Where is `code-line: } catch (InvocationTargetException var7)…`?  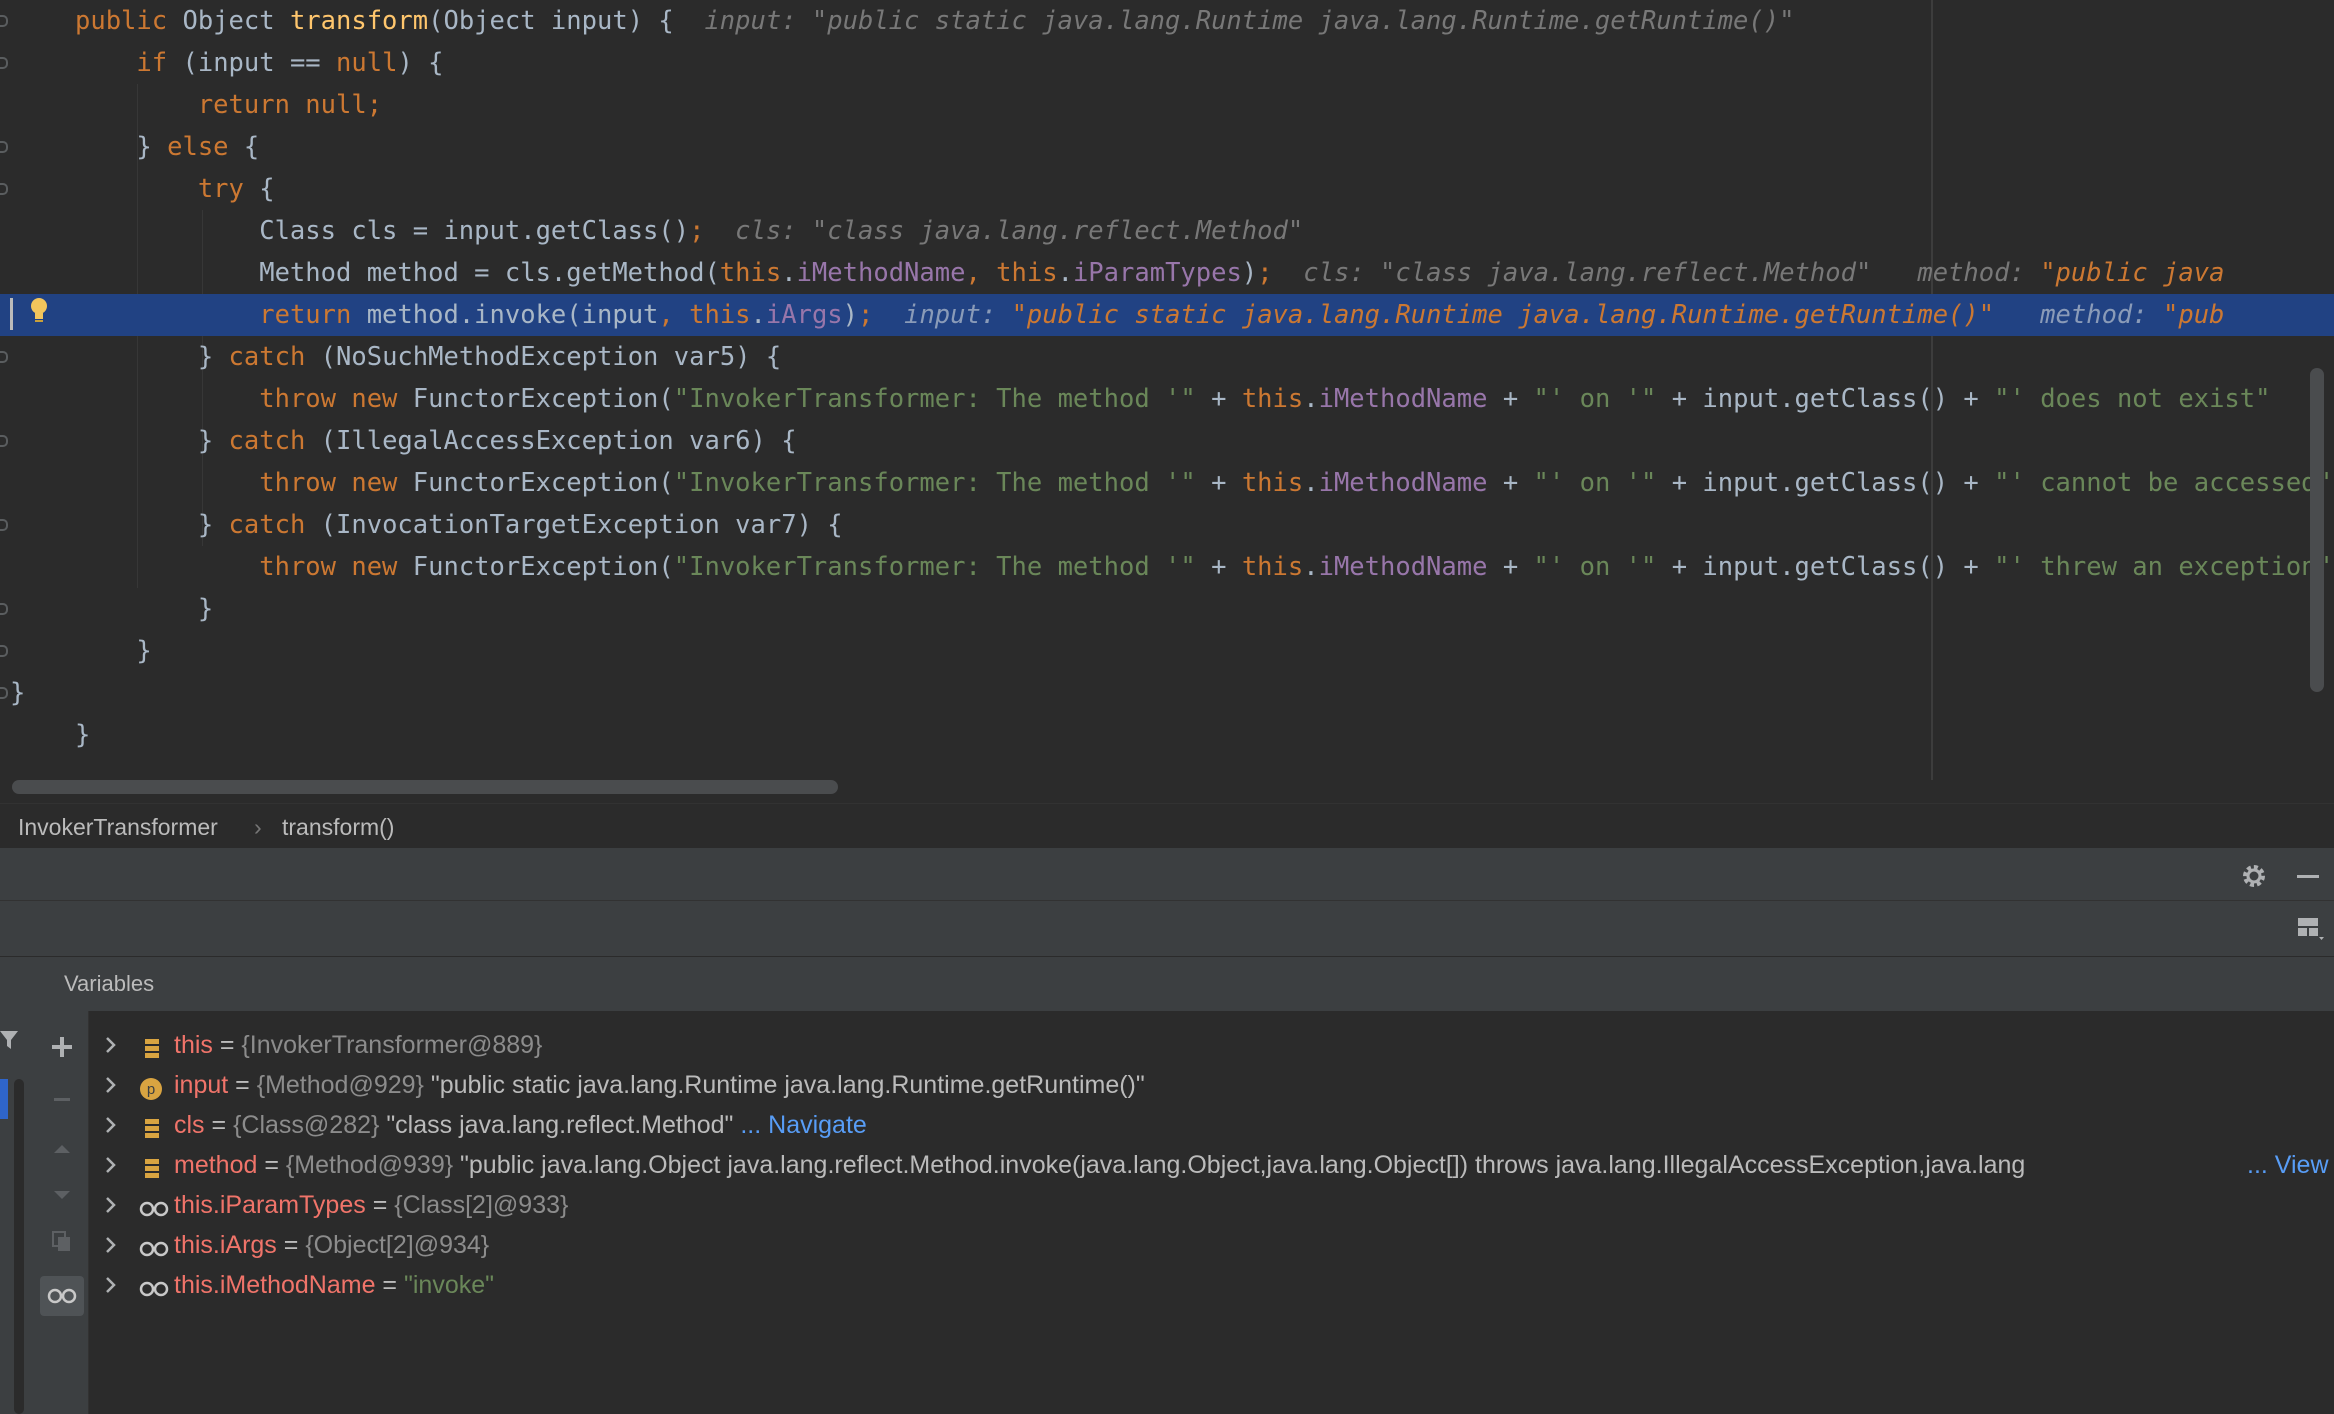
code-line: } catch (InvocationTargetException var7)… is located at coordinates (1167, 525).